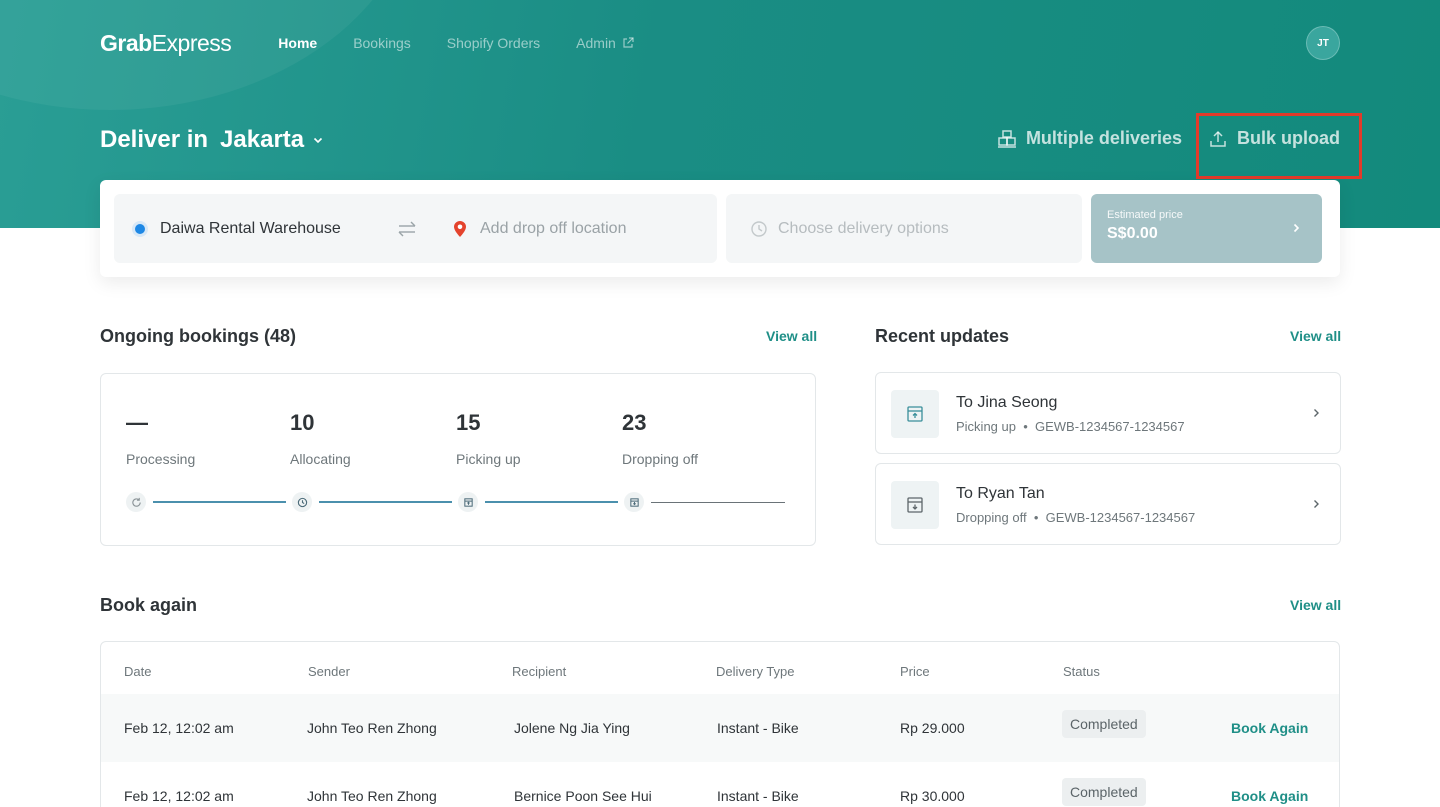  What do you see at coordinates (166, 43) in the screenshot?
I see `logo: GrabExpress` at bounding box center [166, 43].